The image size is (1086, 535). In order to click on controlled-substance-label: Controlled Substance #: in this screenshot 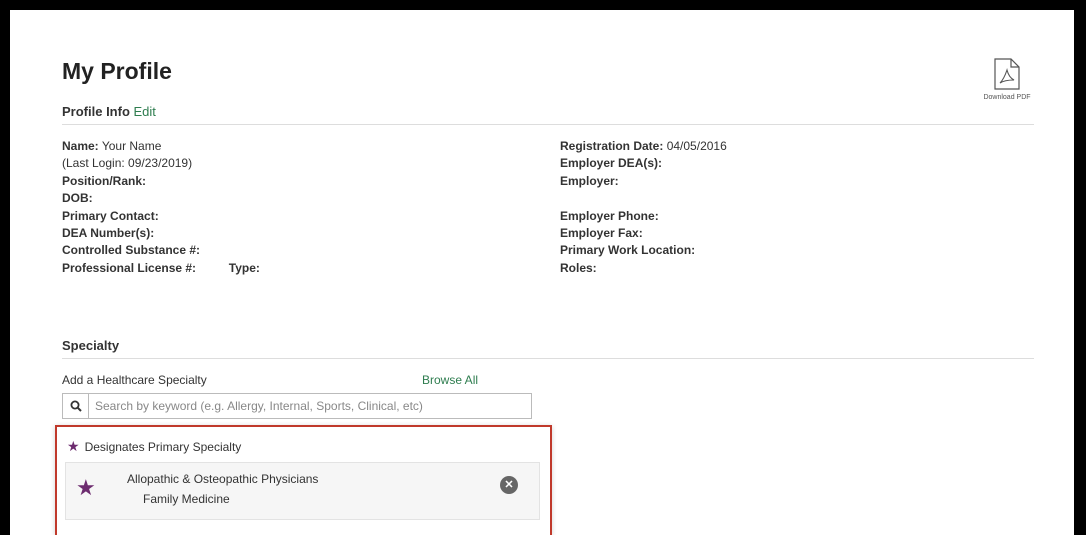, I will do `click(131, 250)`.